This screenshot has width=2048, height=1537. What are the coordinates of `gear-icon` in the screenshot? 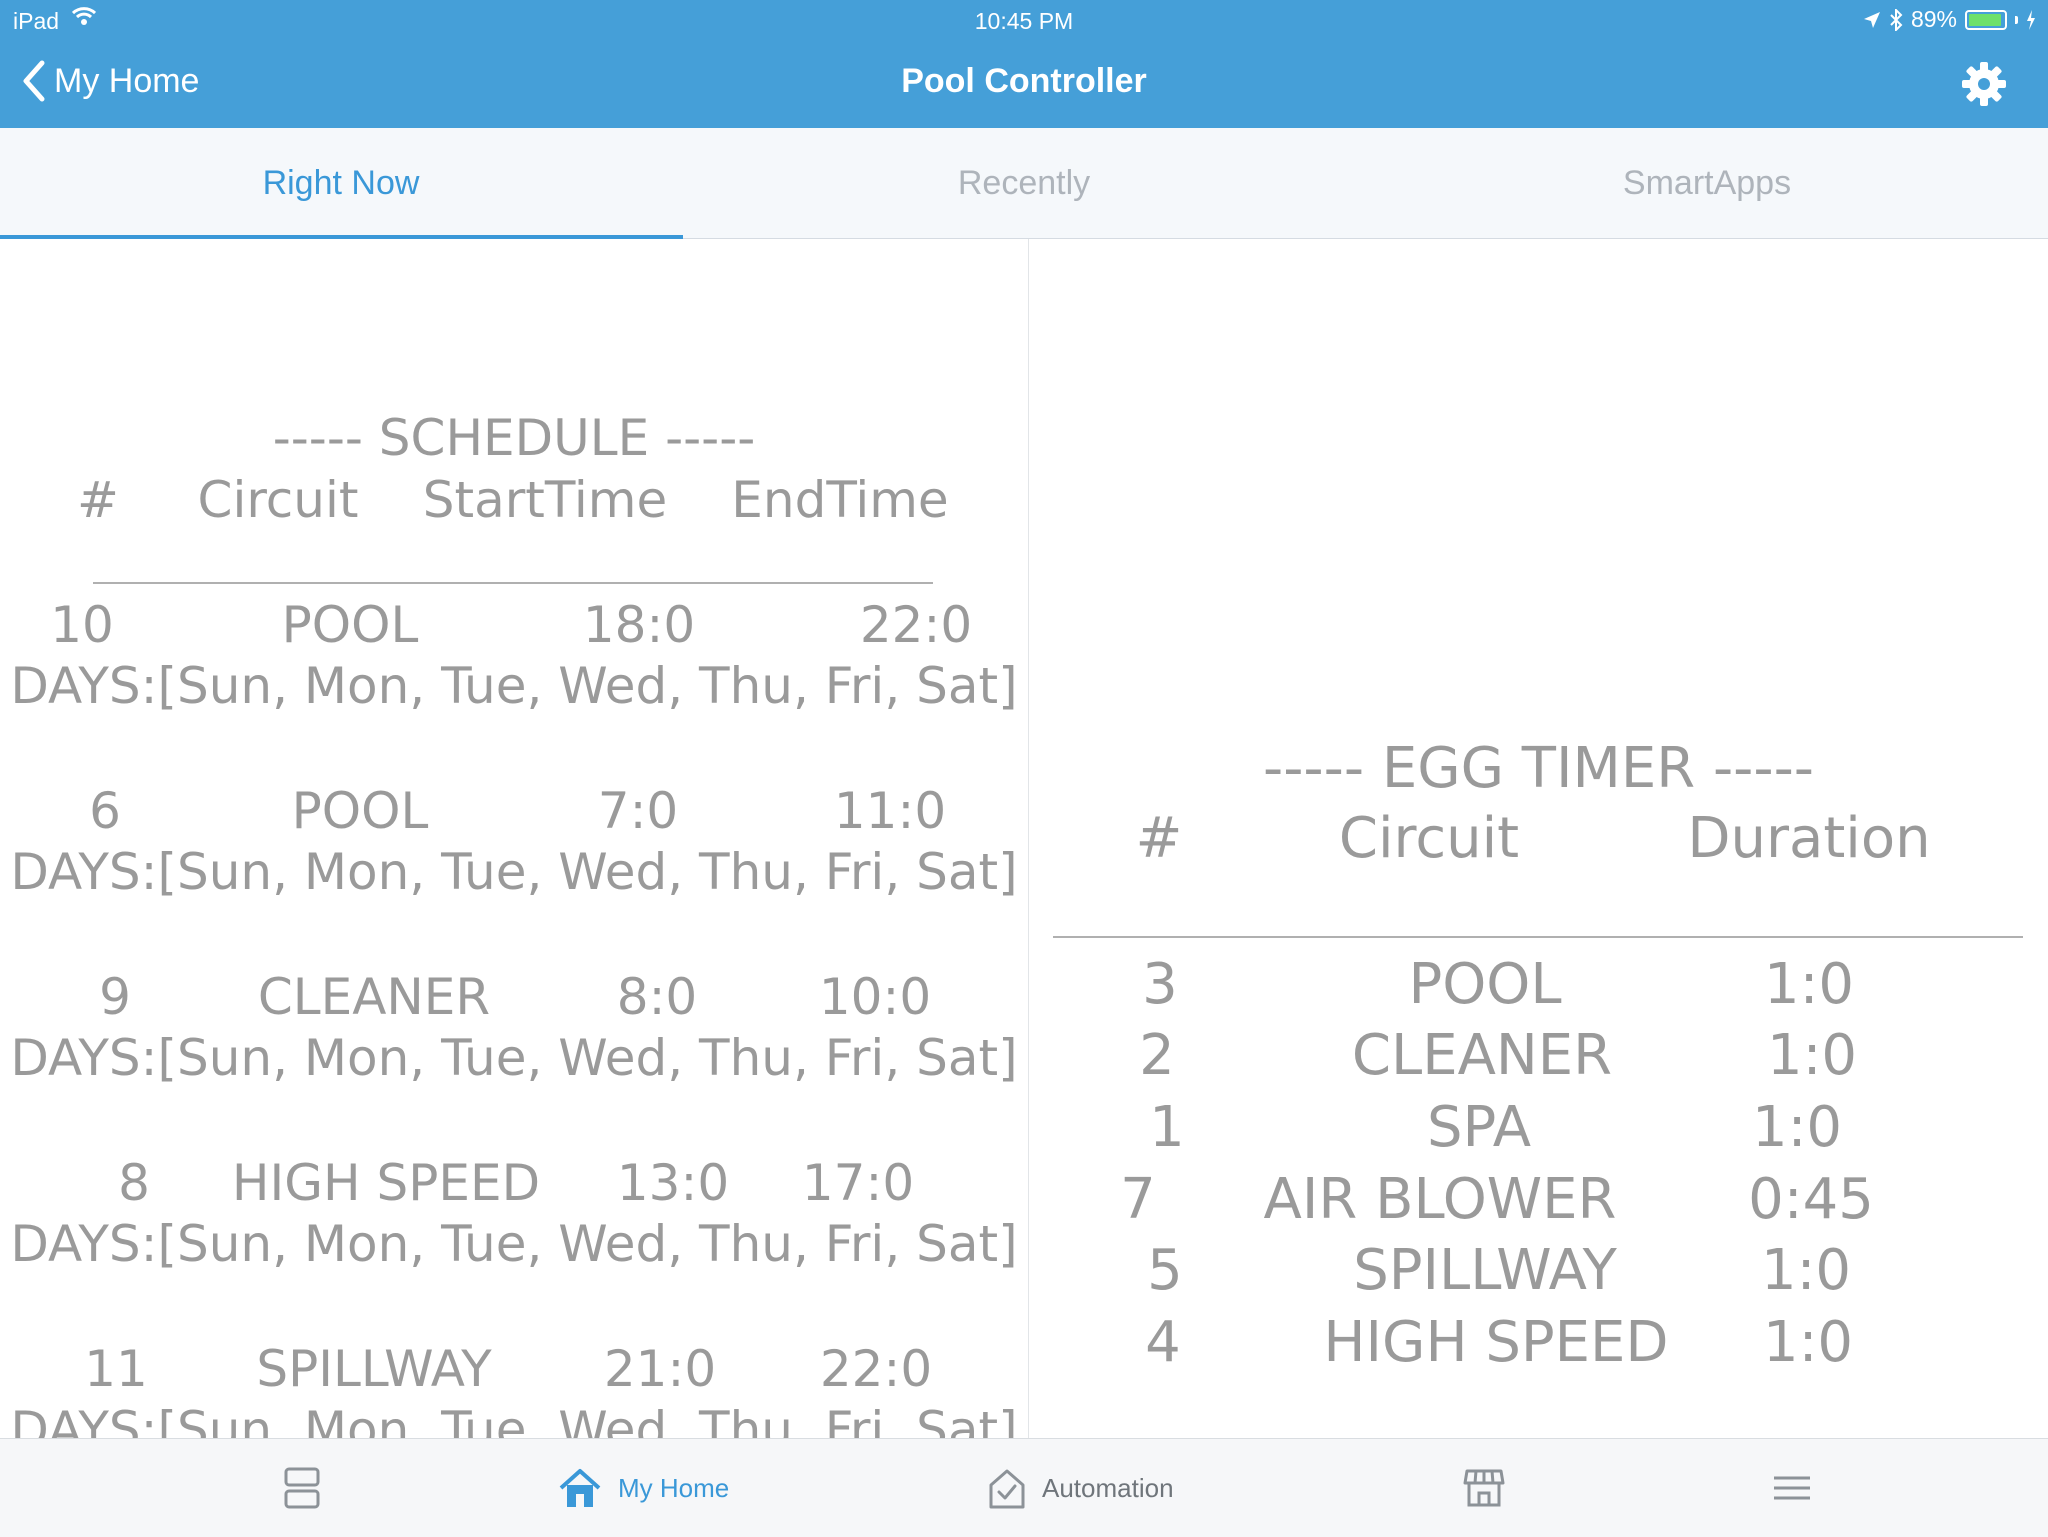 It's located at (1984, 84).